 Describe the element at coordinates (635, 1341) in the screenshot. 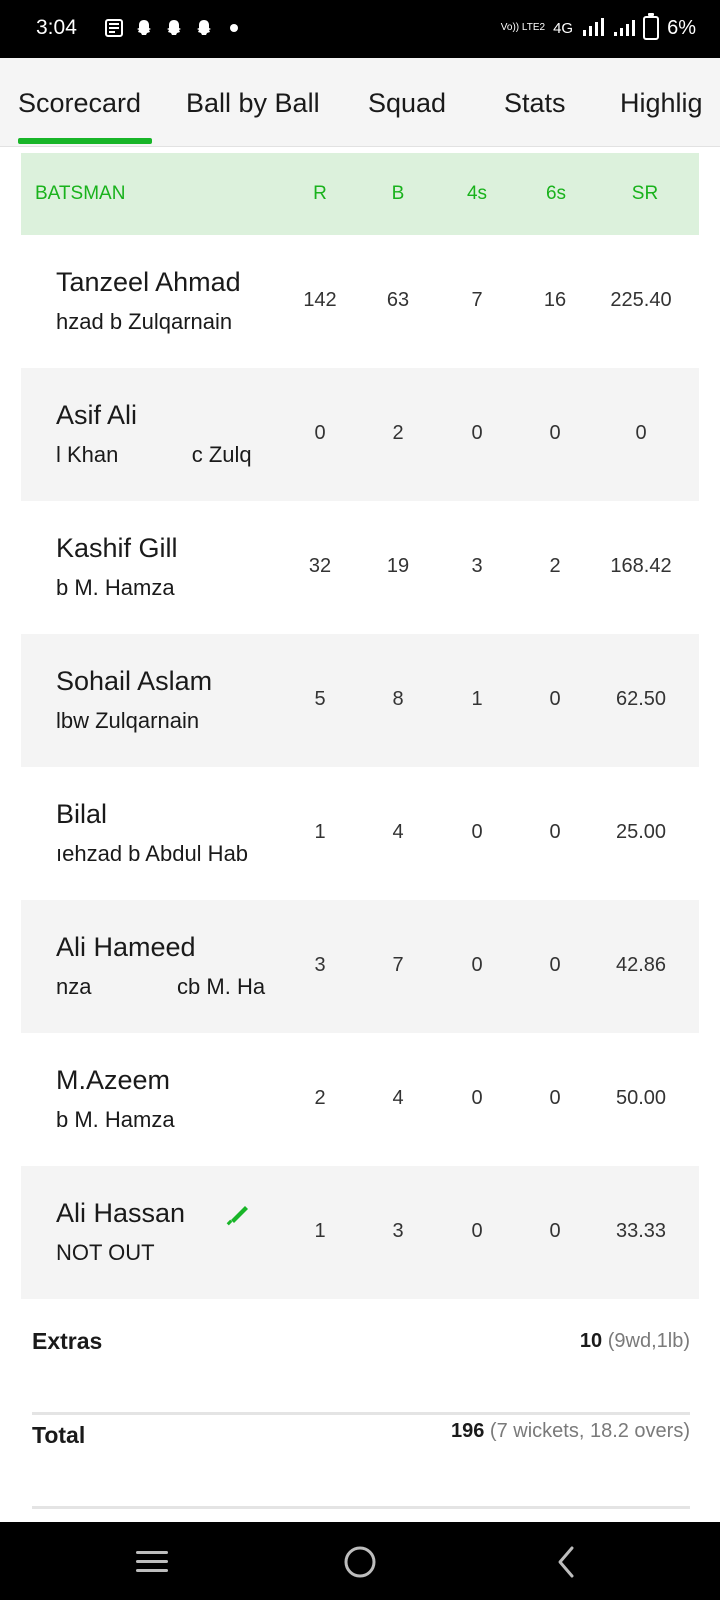

I see `extras-value: 10 (9wd,1lb)` at that location.